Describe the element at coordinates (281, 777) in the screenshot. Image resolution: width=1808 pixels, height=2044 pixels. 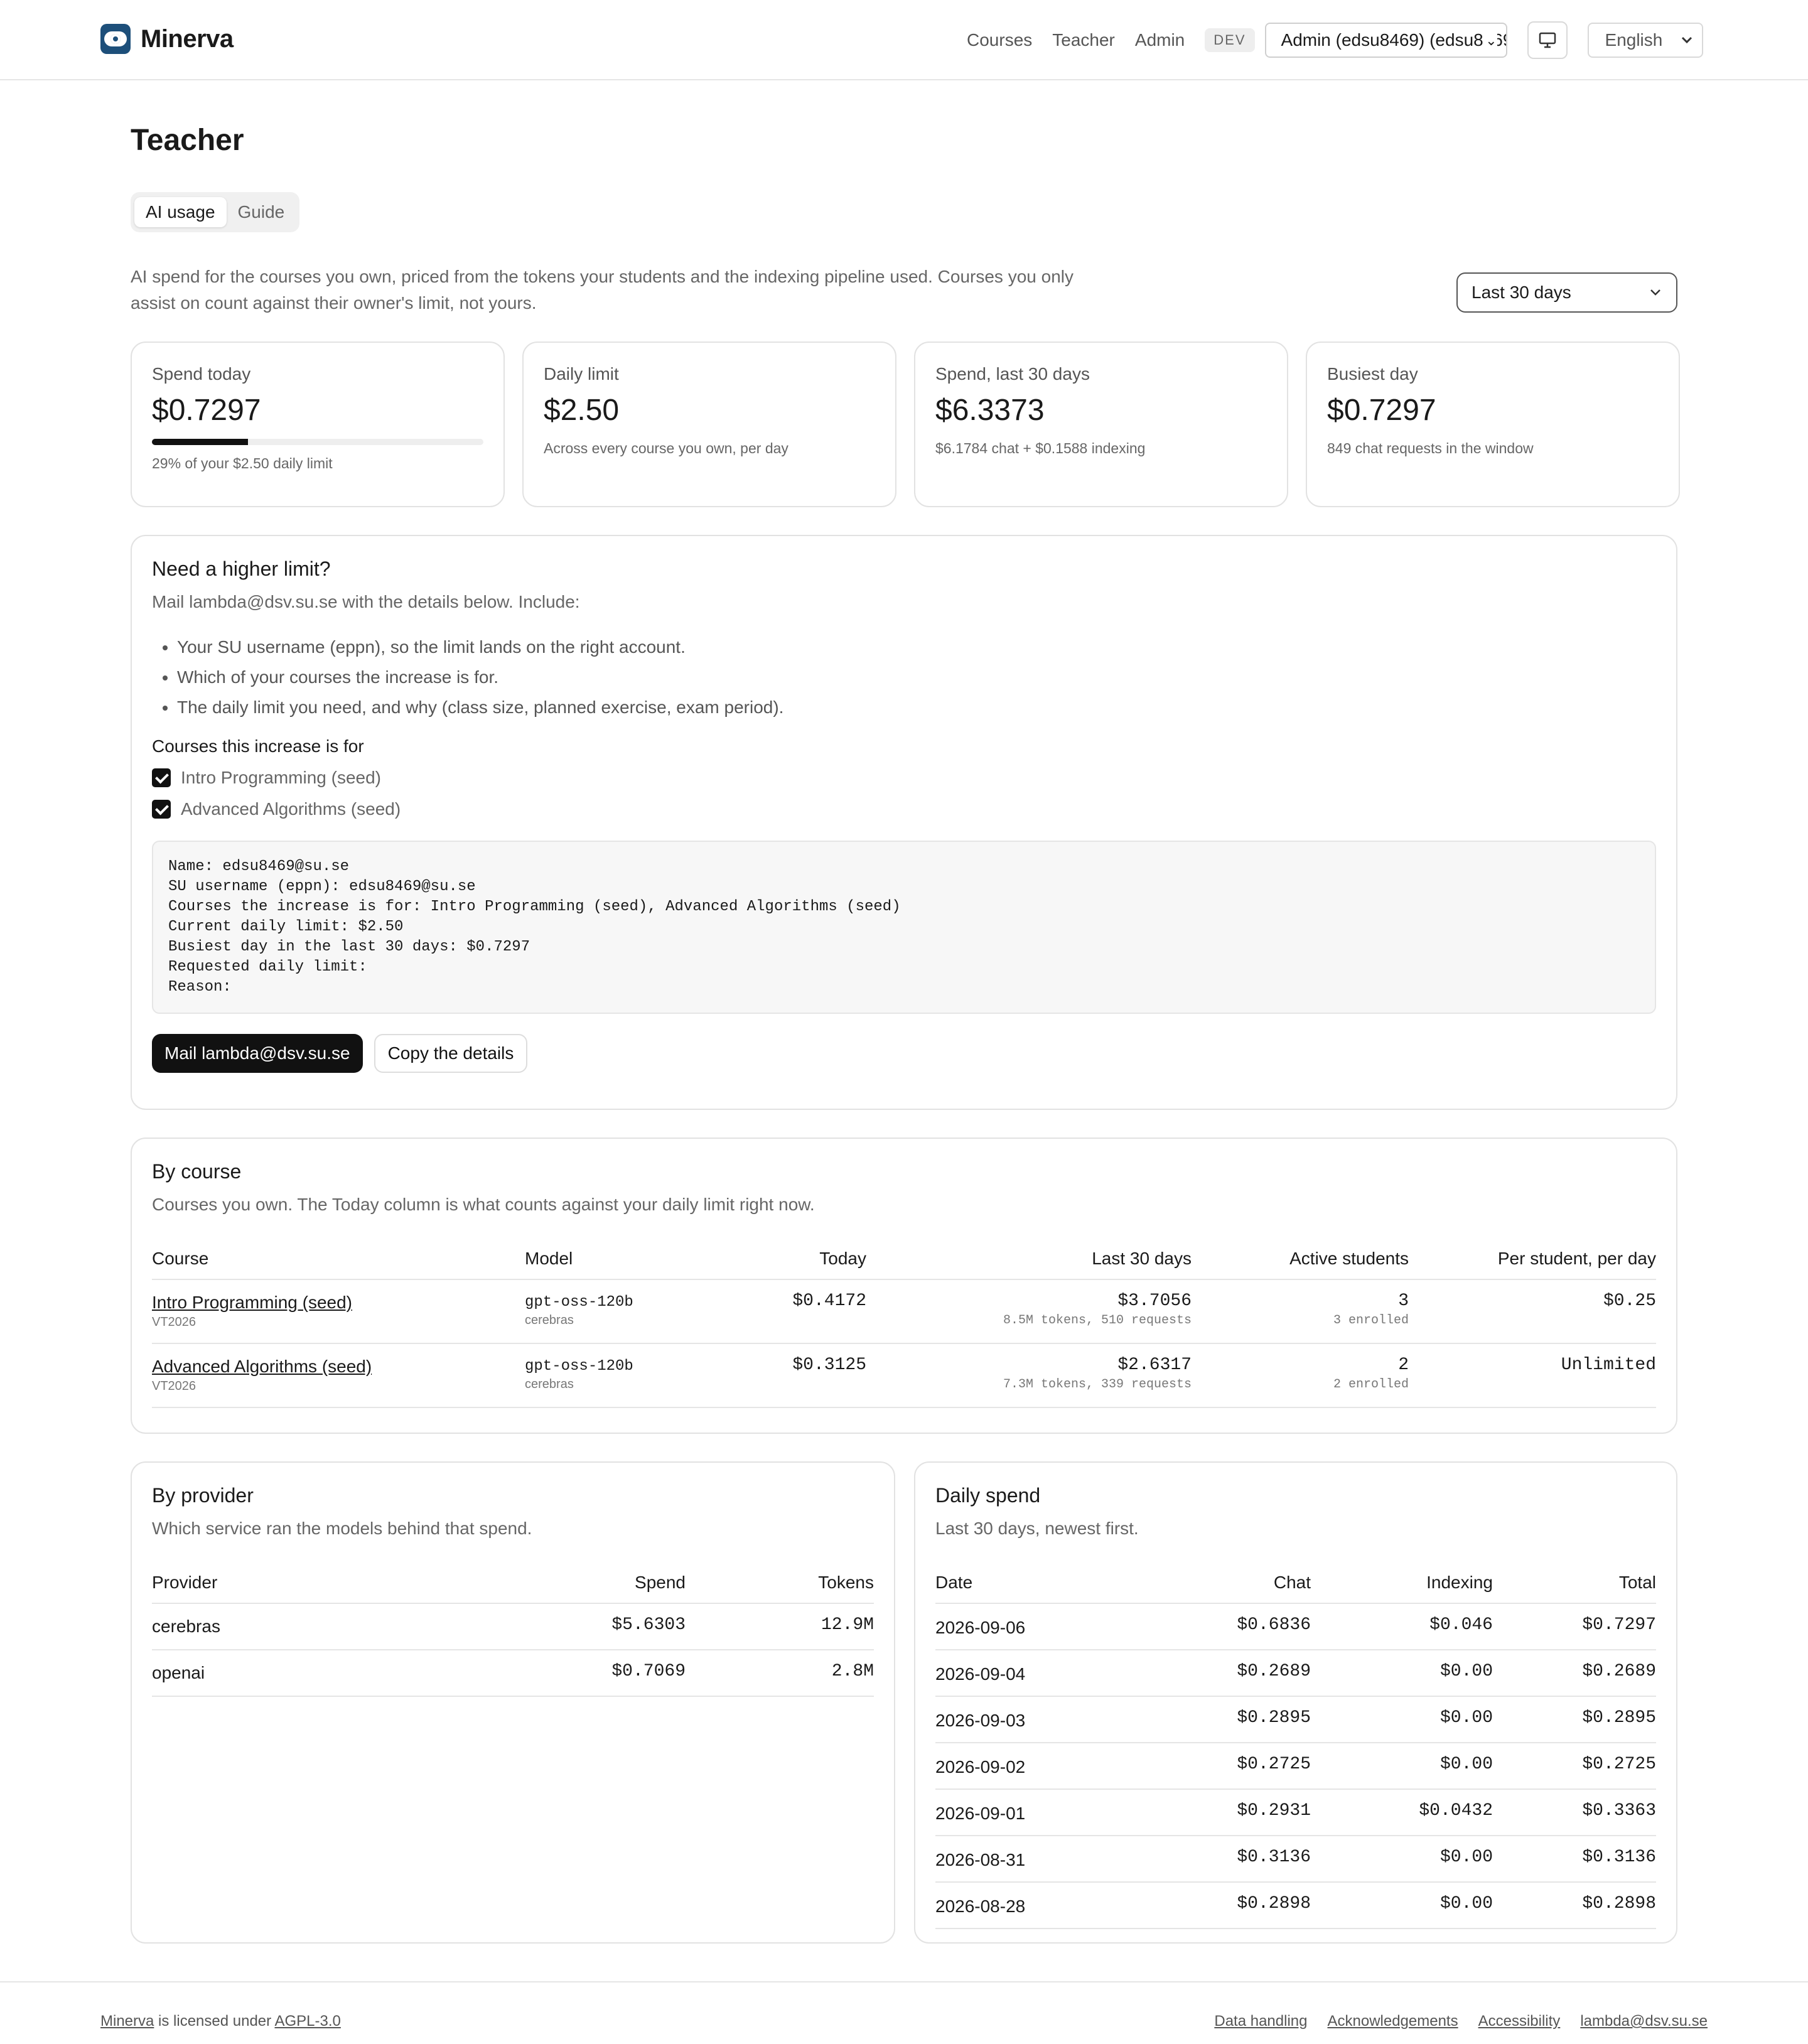
I see `checkbox-label: Intro Programming (seed)` at that location.